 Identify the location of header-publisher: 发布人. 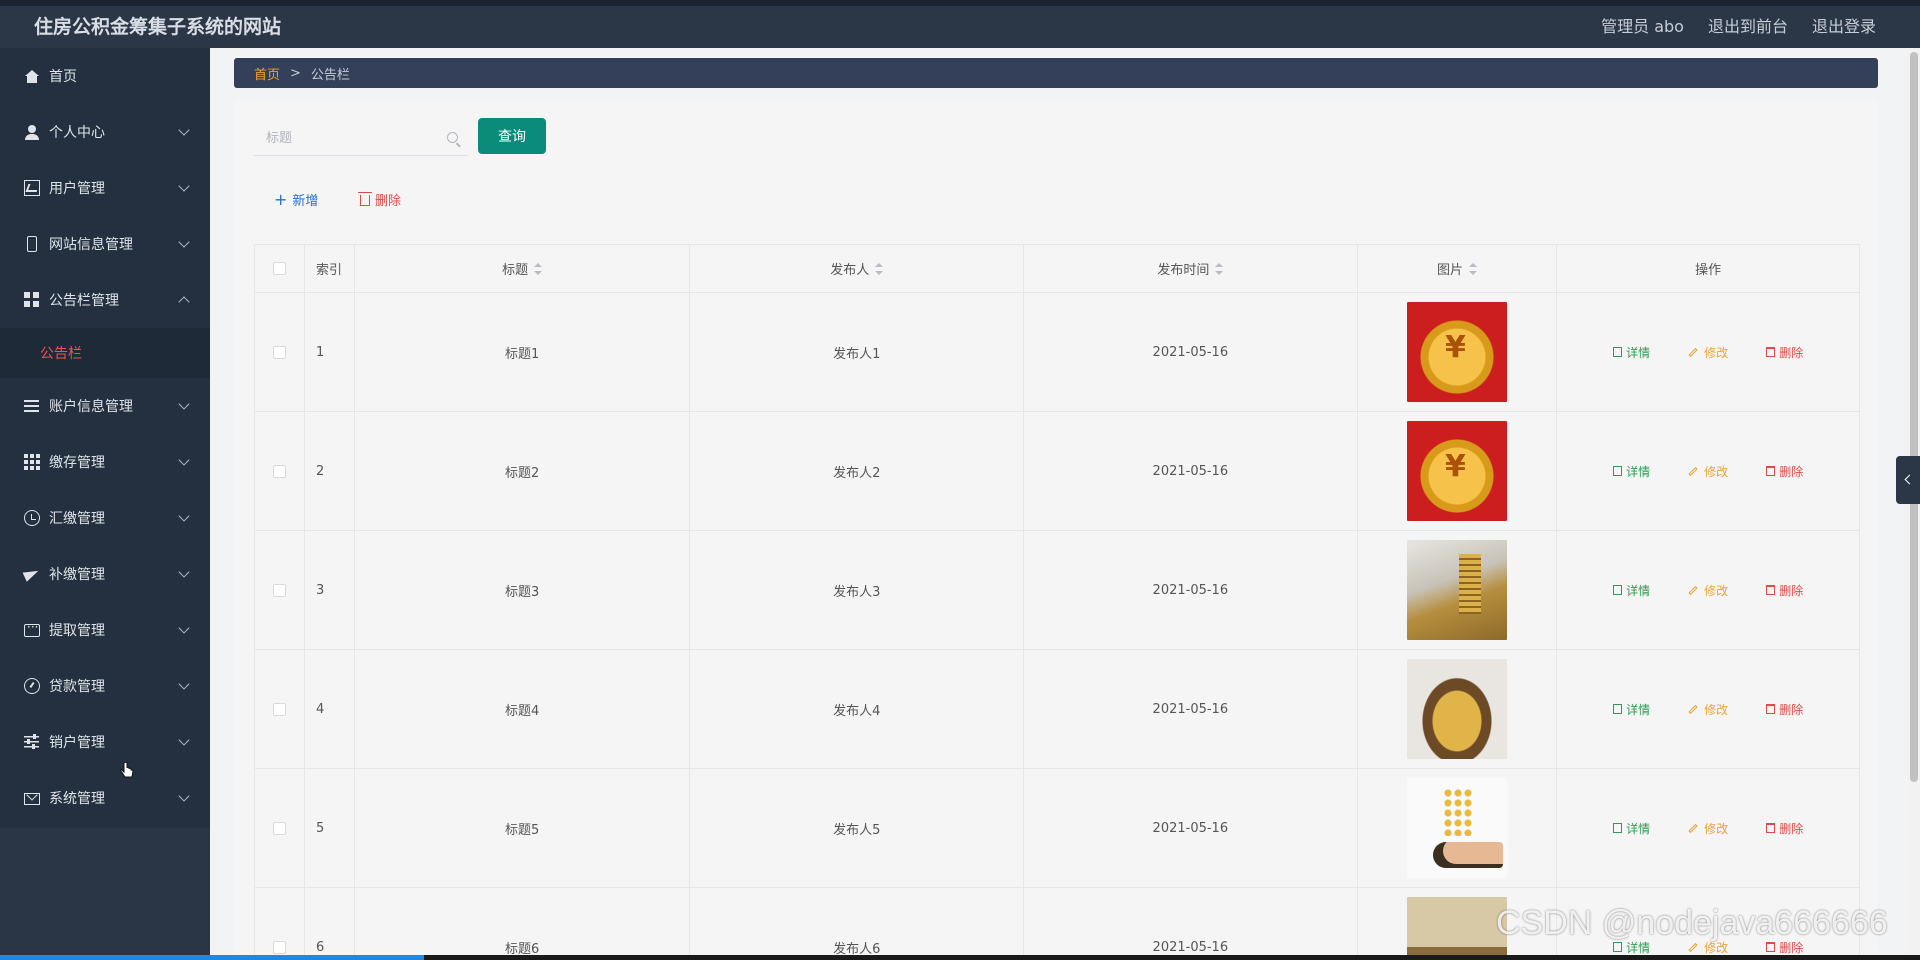
(857, 268).